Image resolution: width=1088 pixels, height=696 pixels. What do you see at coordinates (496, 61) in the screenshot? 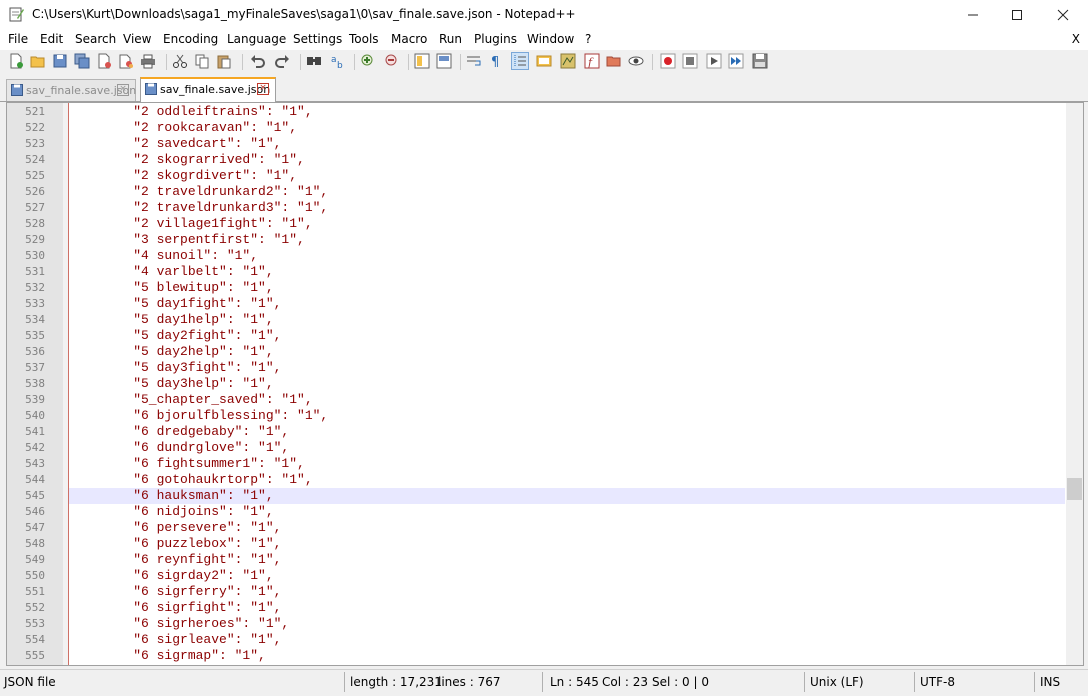
I see `show-all-chars-icon: ¶` at bounding box center [496, 61].